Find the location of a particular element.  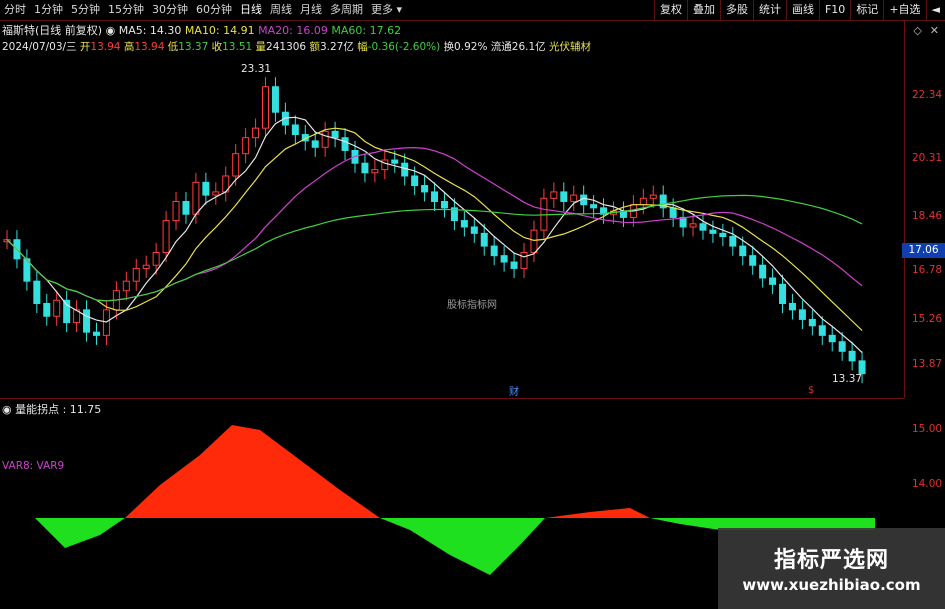

ind-axis-label-2: 14.00 is located at coordinates (927, 484).